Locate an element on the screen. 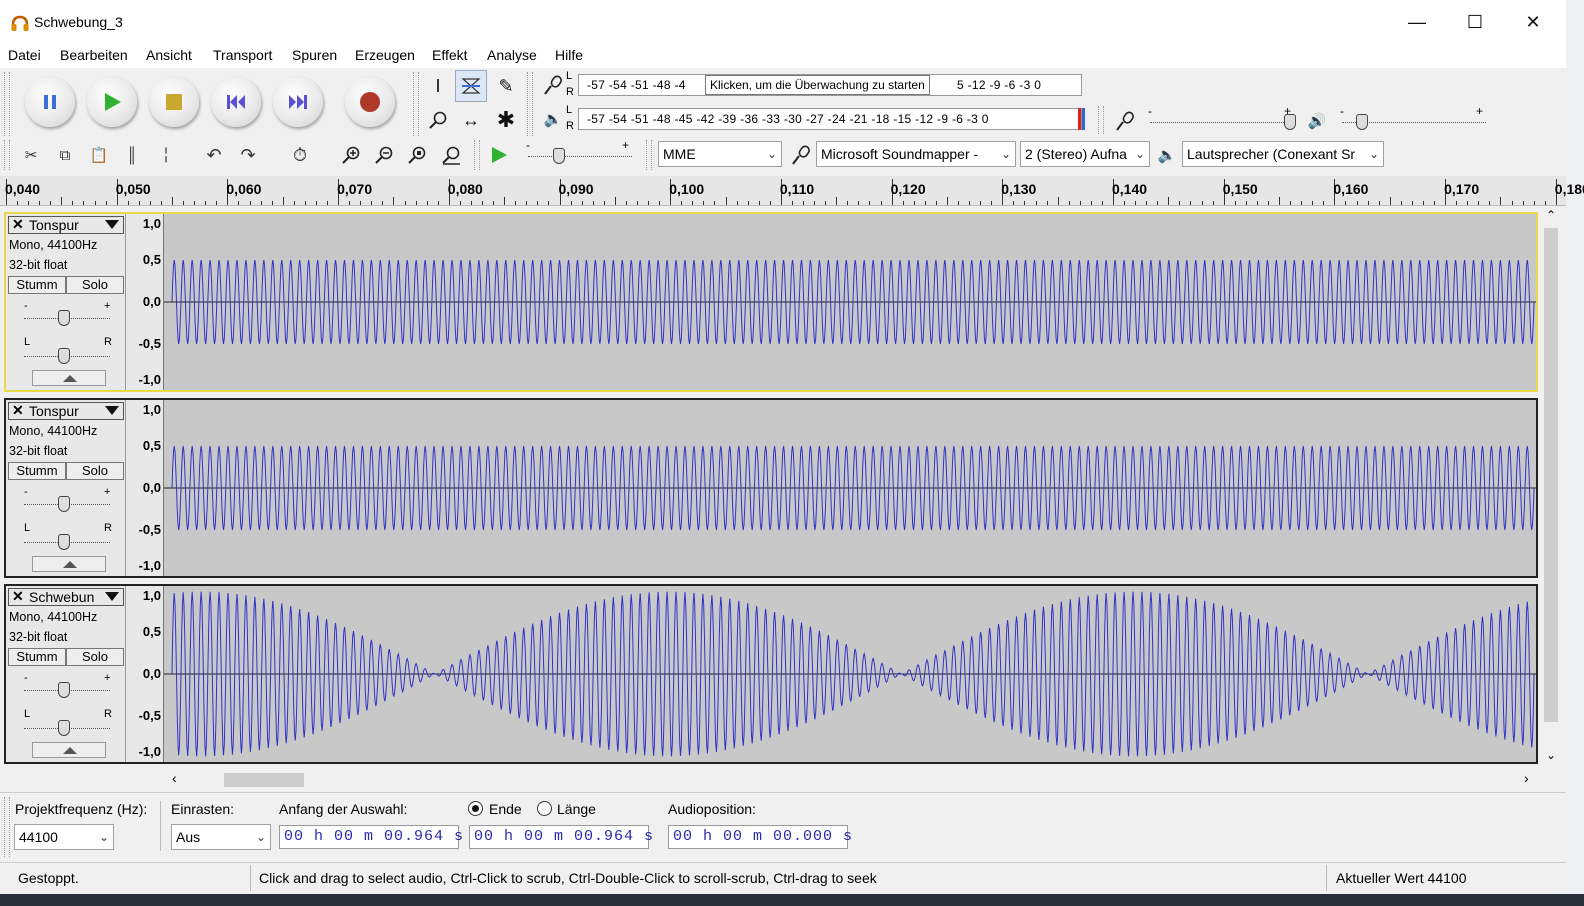 This screenshot has height=906, width=1584. maximize-button: ☐ is located at coordinates (1475, 22).